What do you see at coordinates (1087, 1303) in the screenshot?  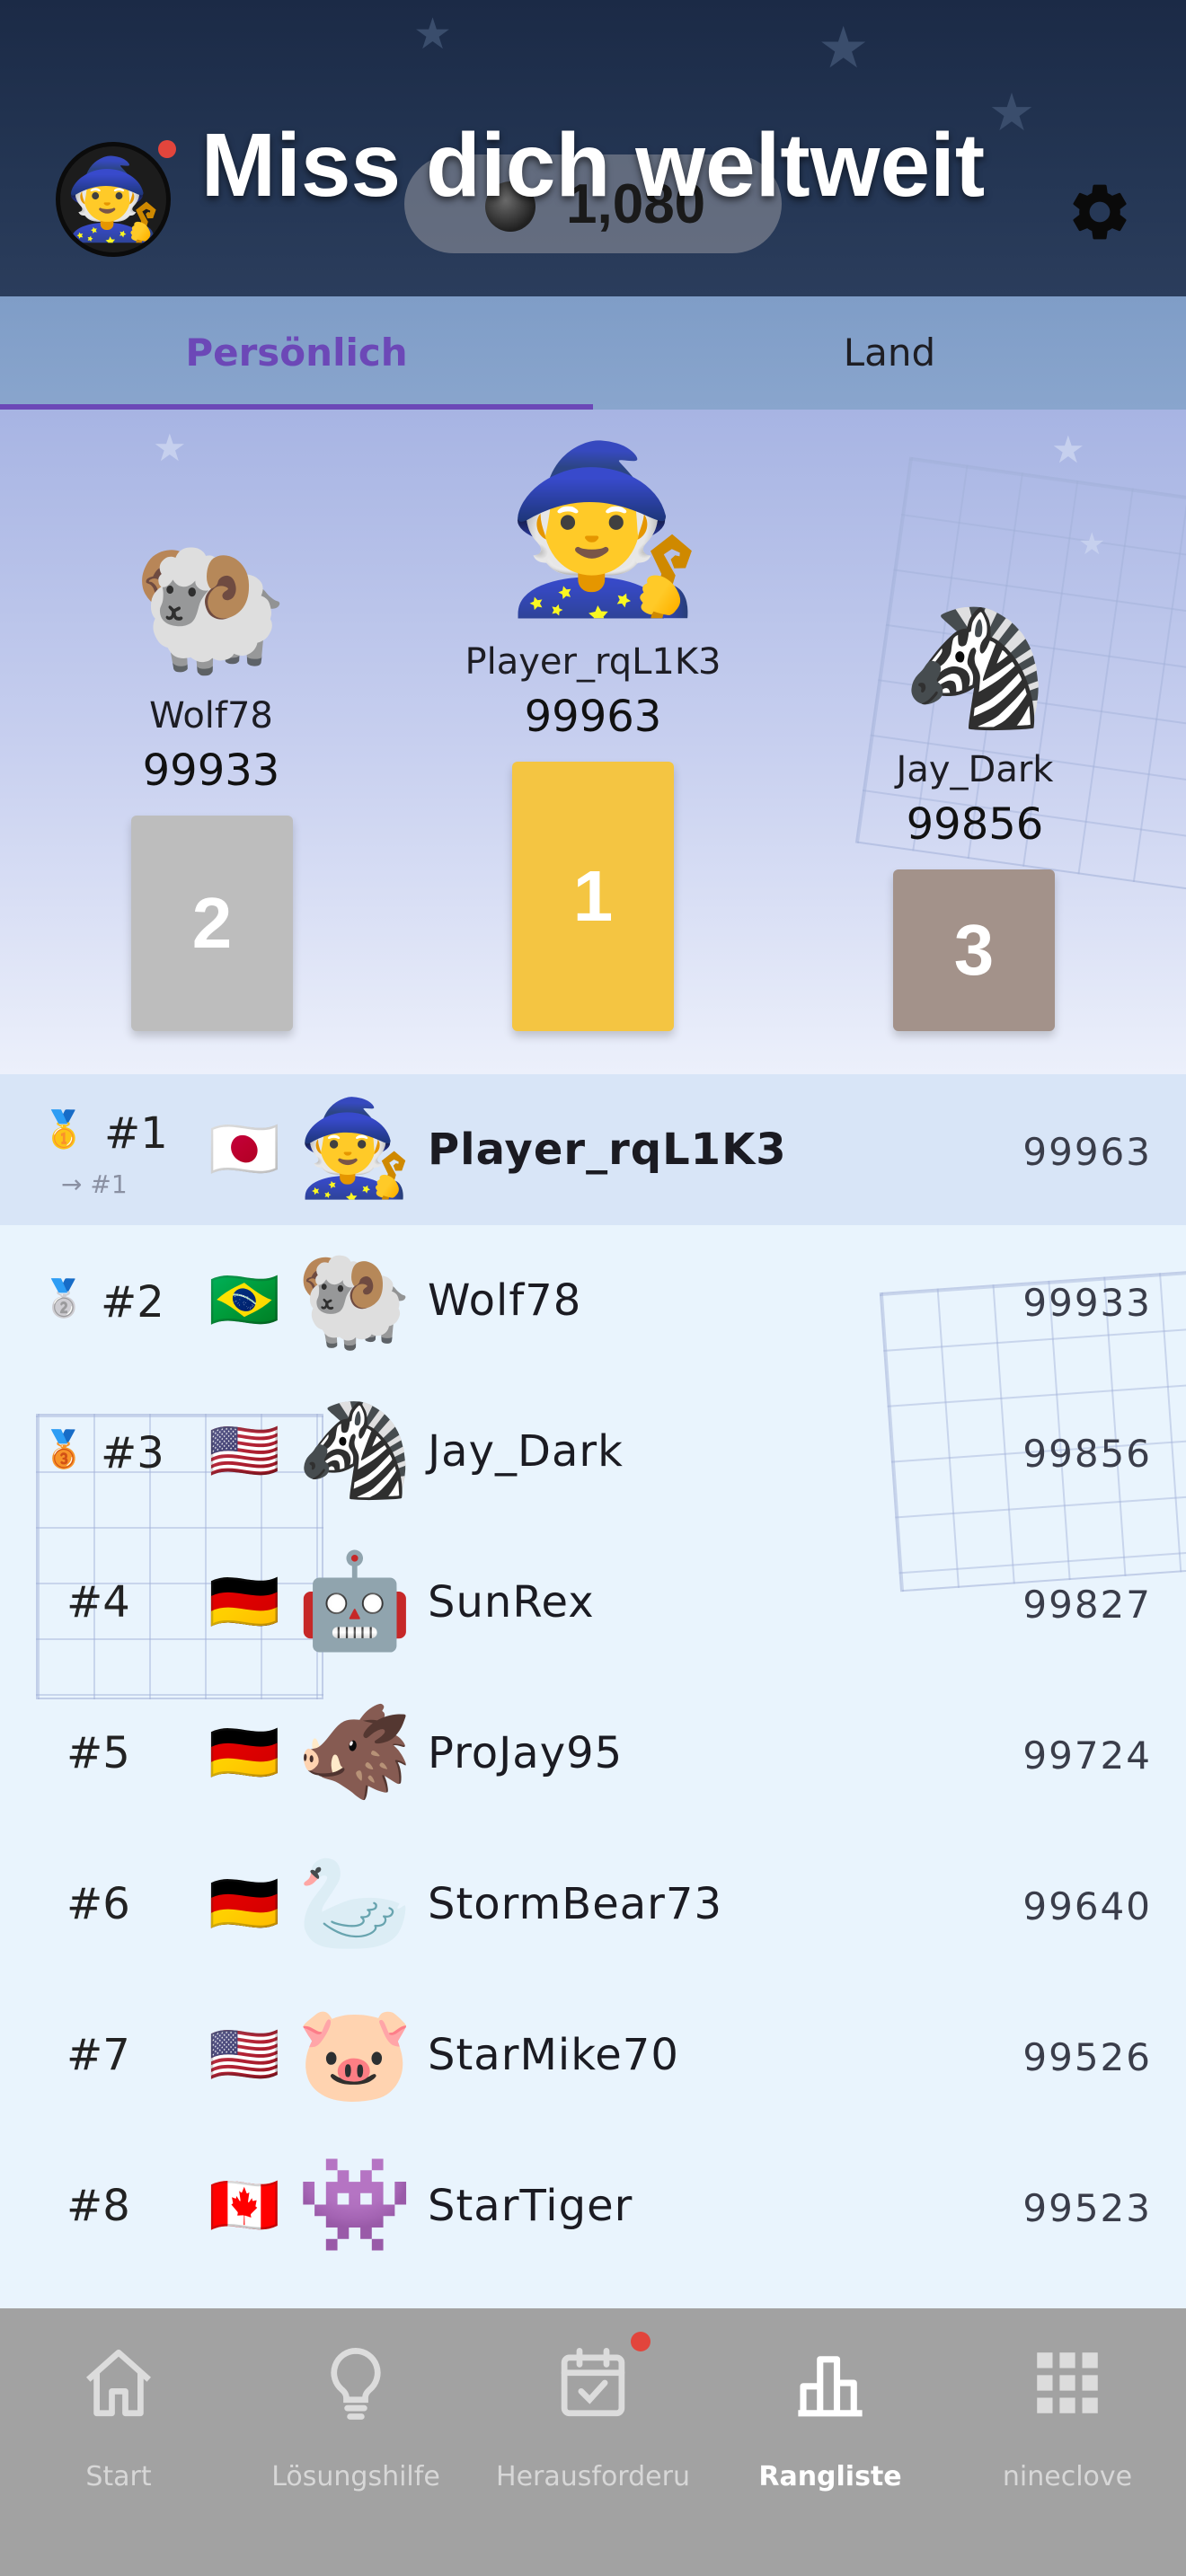 I see `player-score: 99933` at bounding box center [1087, 1303].